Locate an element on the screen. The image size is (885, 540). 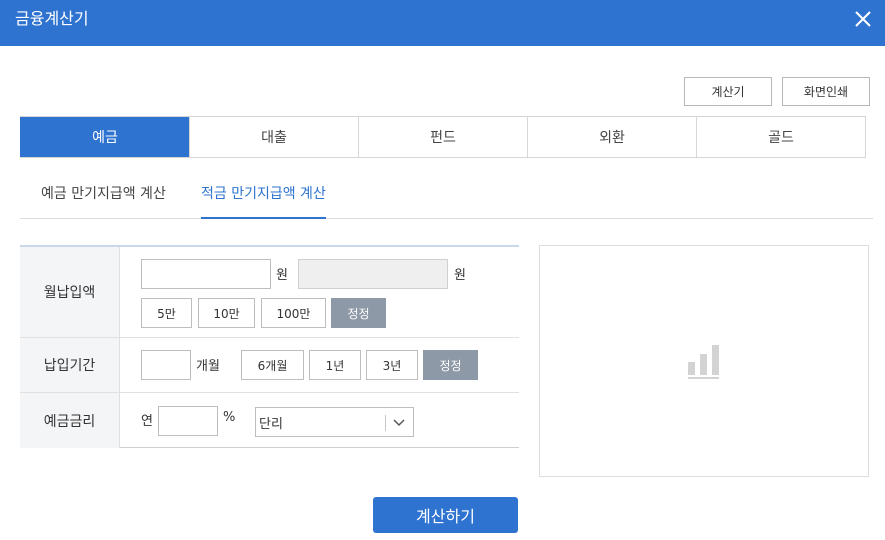
calculator-button: 계산기 is located at coordinates (728, 91).